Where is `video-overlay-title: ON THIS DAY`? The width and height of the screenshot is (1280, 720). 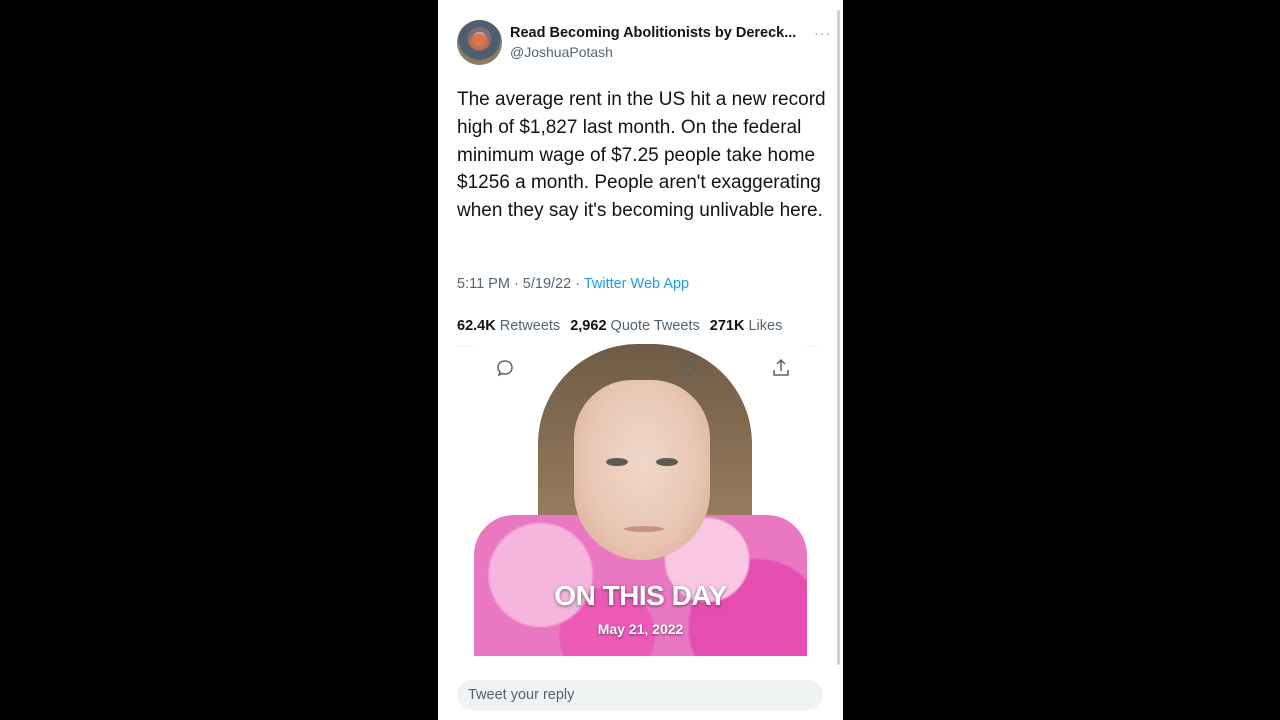
video-overlay-title: ON THIS DAY is located at coordinates (640, 595).